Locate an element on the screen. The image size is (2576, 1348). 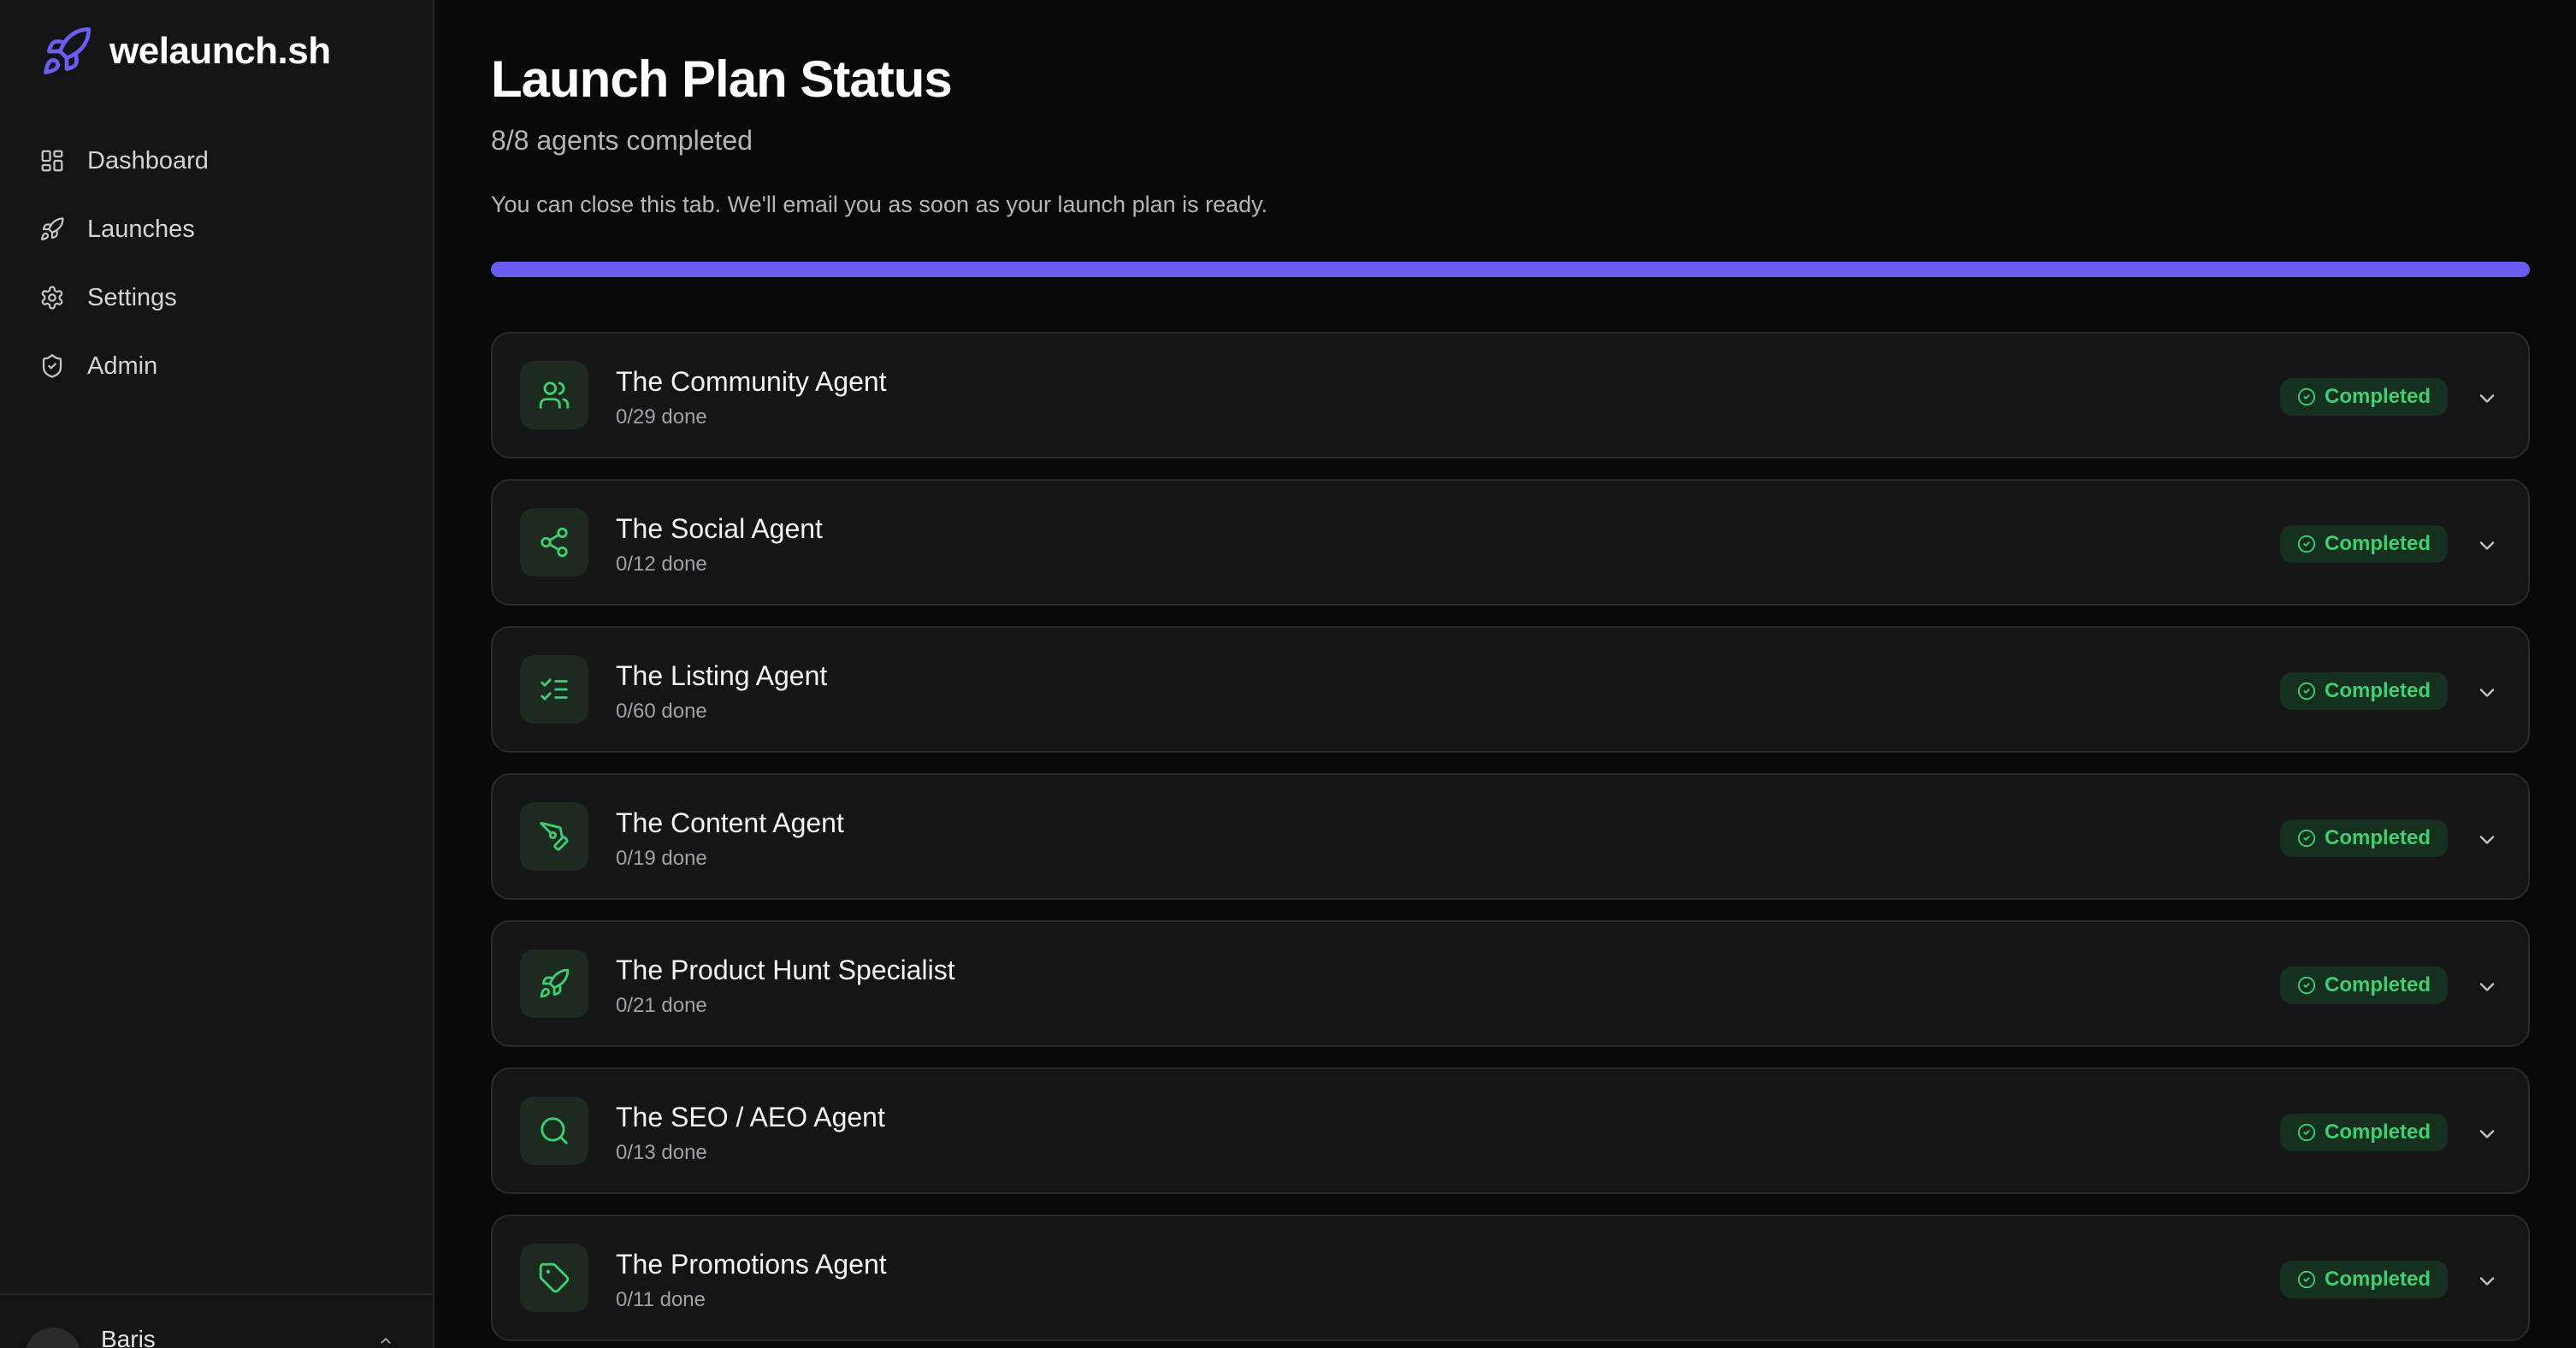
search-icon is located at coordinates (554, 1131).